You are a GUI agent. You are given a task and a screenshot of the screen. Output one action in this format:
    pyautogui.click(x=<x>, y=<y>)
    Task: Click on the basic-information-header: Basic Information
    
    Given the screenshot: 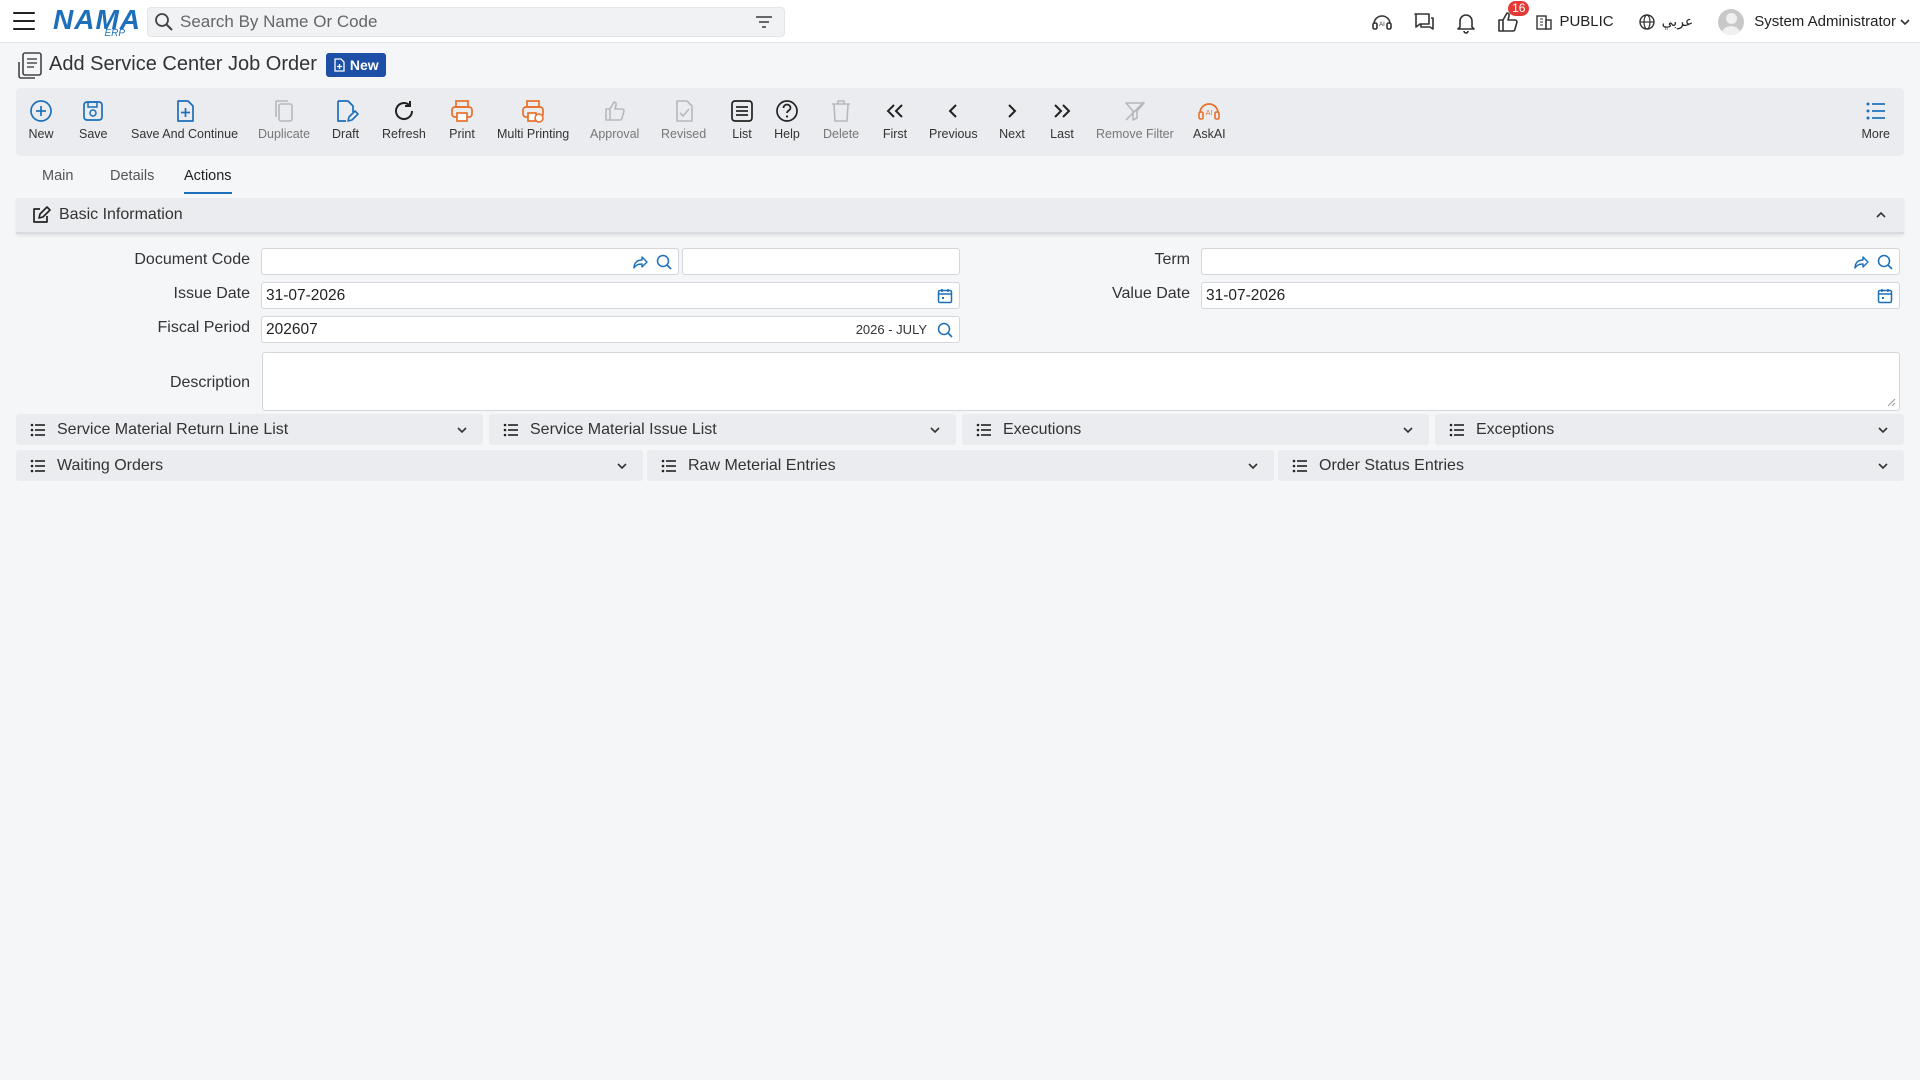 What is the action you would take?
    pyautogui.click(x=960, y=216)
    